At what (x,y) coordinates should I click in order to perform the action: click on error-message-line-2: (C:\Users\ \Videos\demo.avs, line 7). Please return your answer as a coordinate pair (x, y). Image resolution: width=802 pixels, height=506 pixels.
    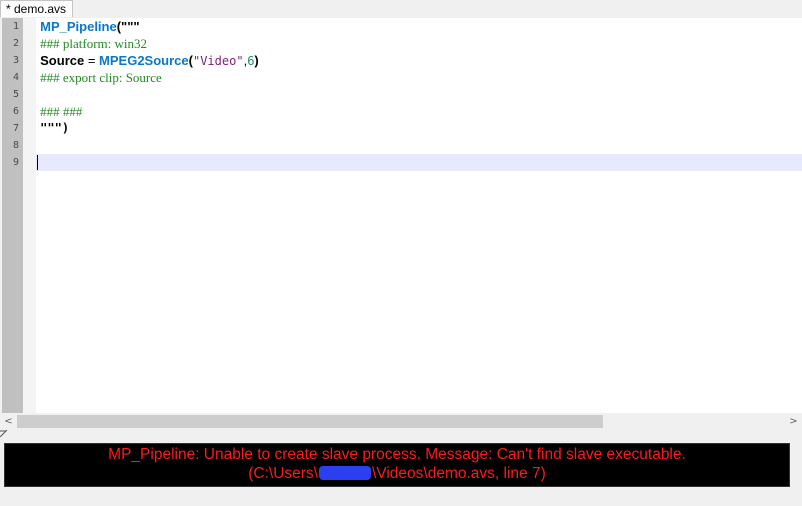
    Looking at the image, I should click on (397, 474).